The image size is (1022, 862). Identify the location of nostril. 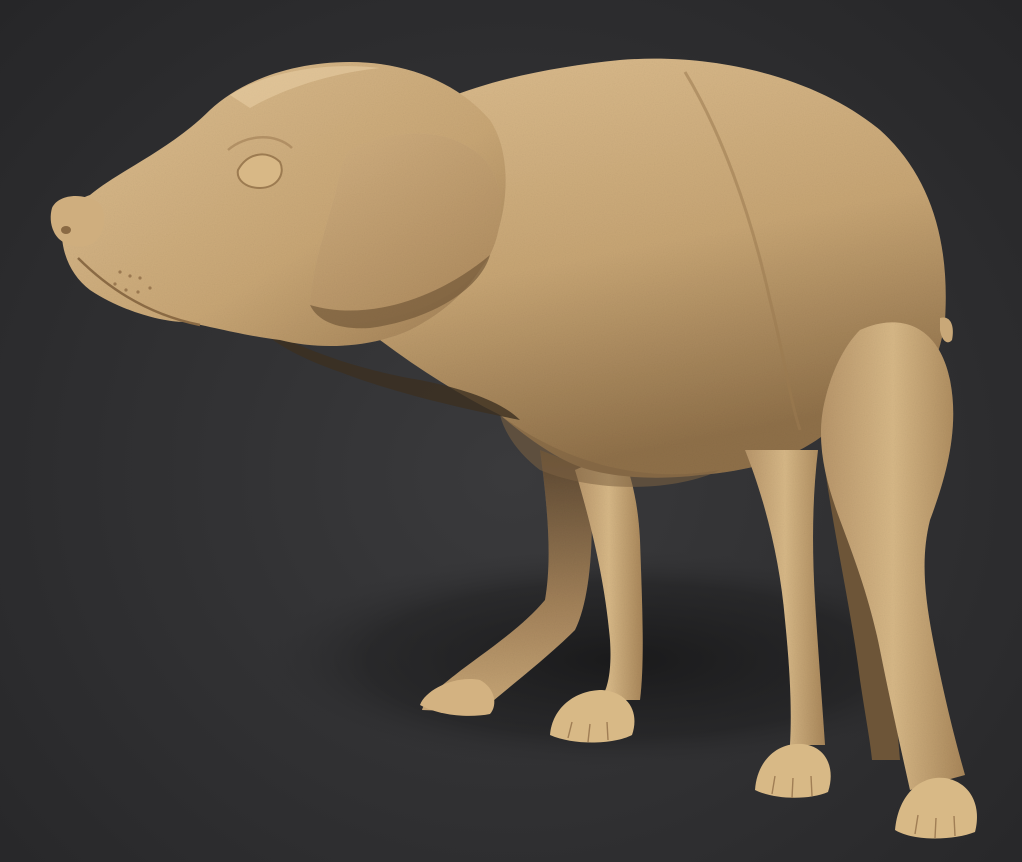
(66, 230).